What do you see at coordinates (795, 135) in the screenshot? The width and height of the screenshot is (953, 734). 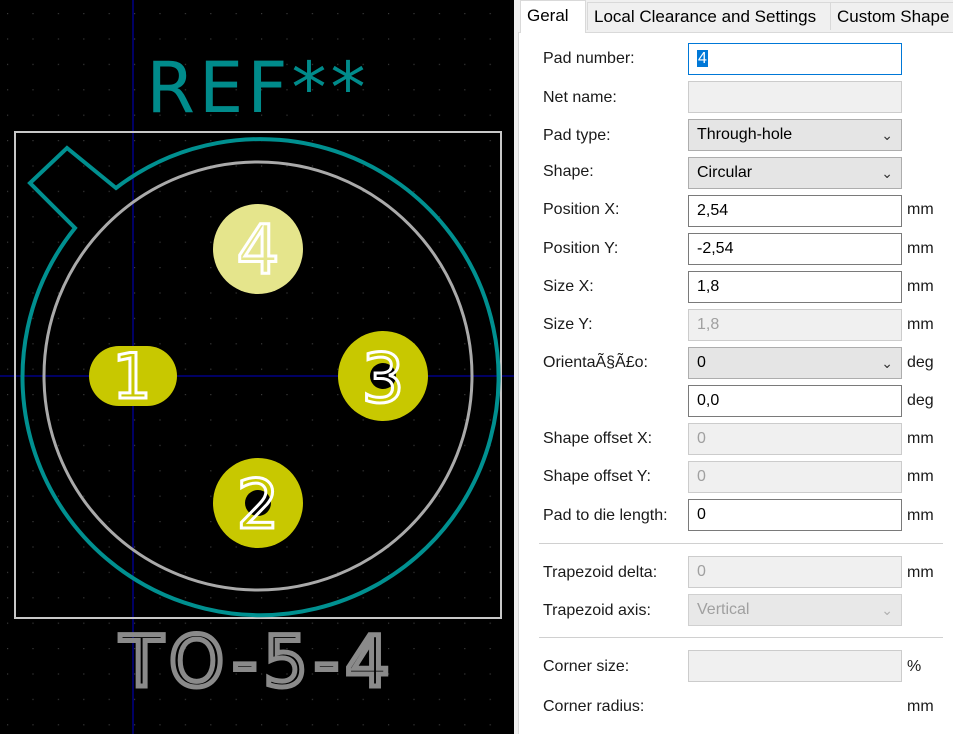 I see `pad-type-select: Through-hole ⌄` at bounding box center [795, 135].